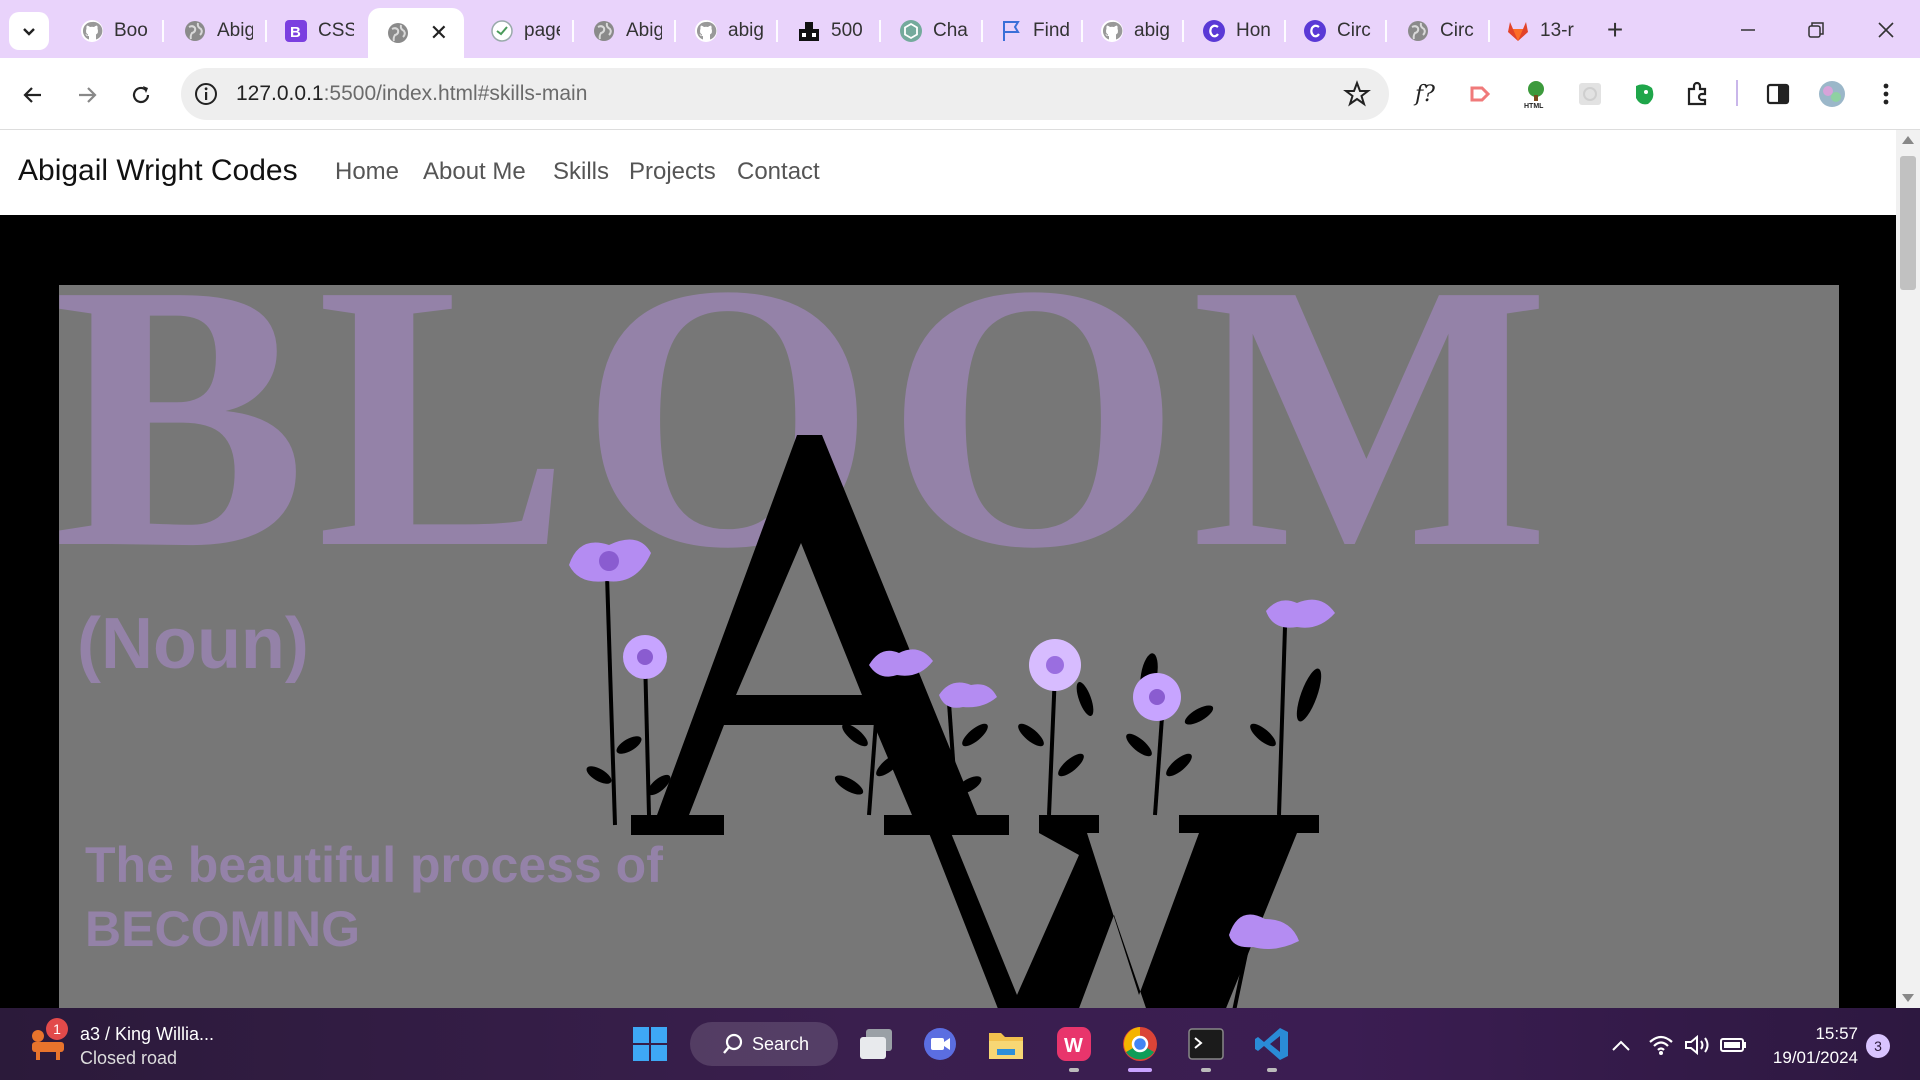 This screenshot has width=1920, height=1080. Describe the element at coordinates (828, 31) in the screenshot. I see `tab-7: 500` at that location.